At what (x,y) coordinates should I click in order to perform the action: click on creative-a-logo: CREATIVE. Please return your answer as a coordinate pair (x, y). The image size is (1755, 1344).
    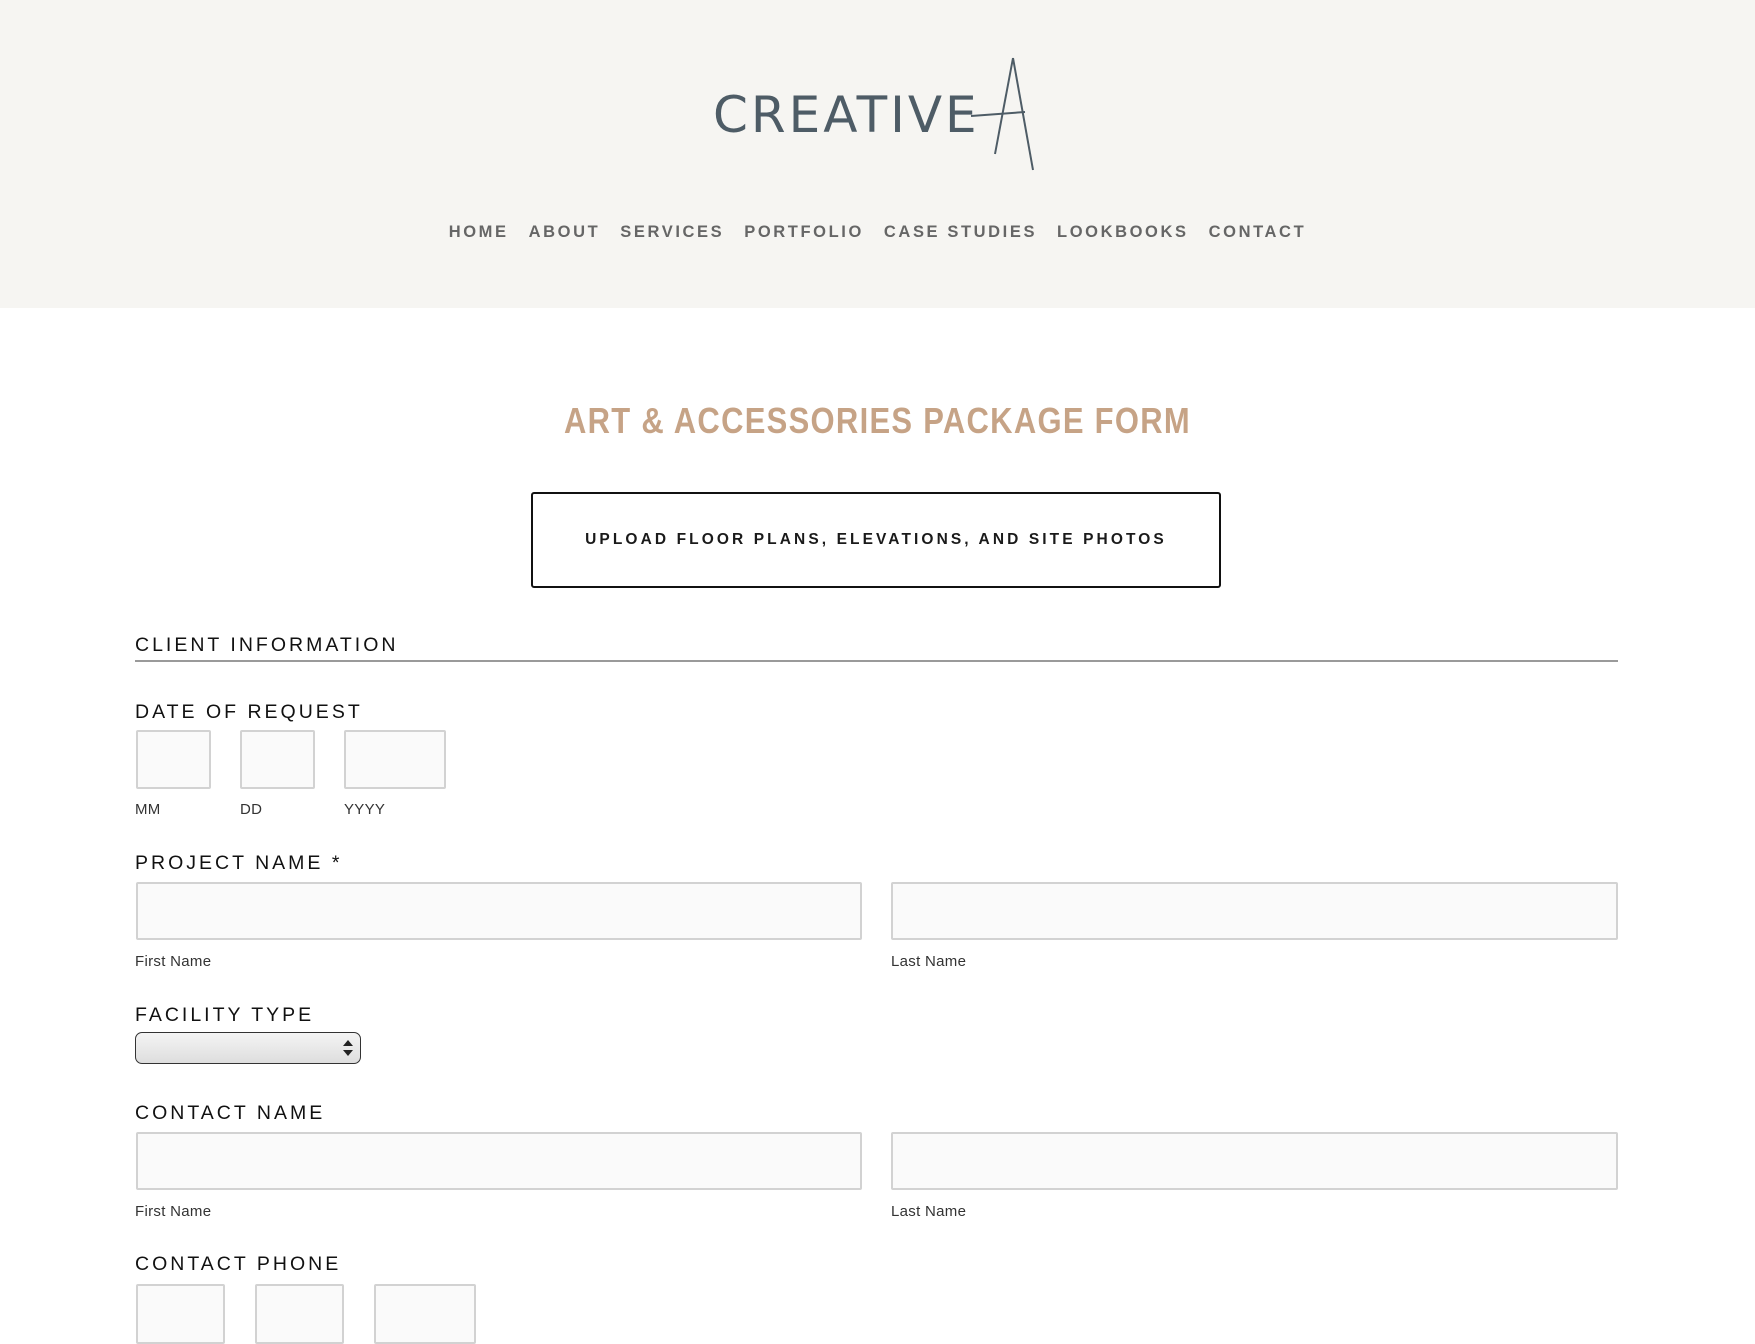
    Looking at the image, I should click on (878, 115).